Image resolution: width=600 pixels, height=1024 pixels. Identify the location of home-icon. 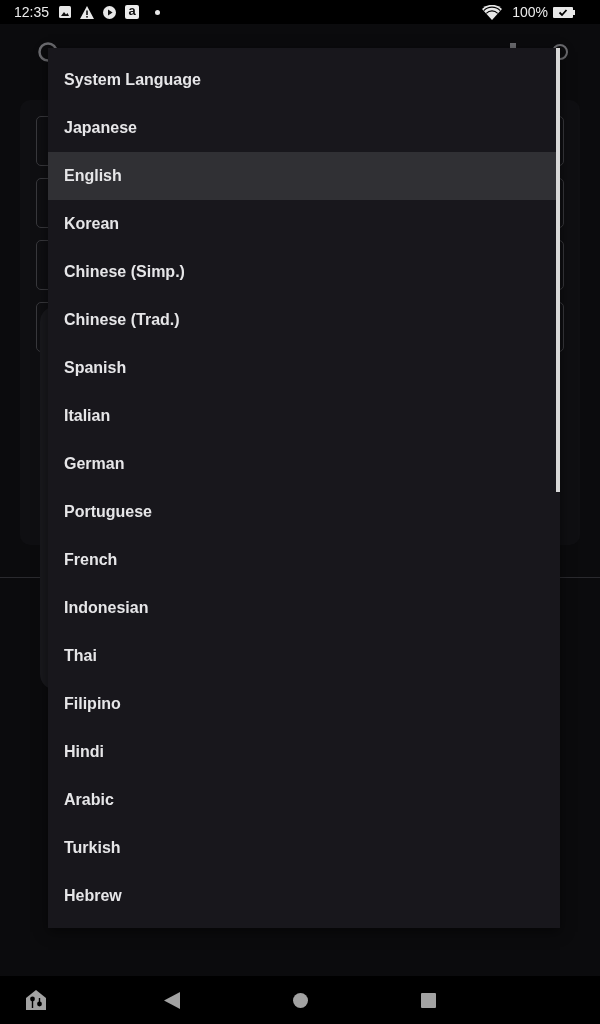
(300, 1000).